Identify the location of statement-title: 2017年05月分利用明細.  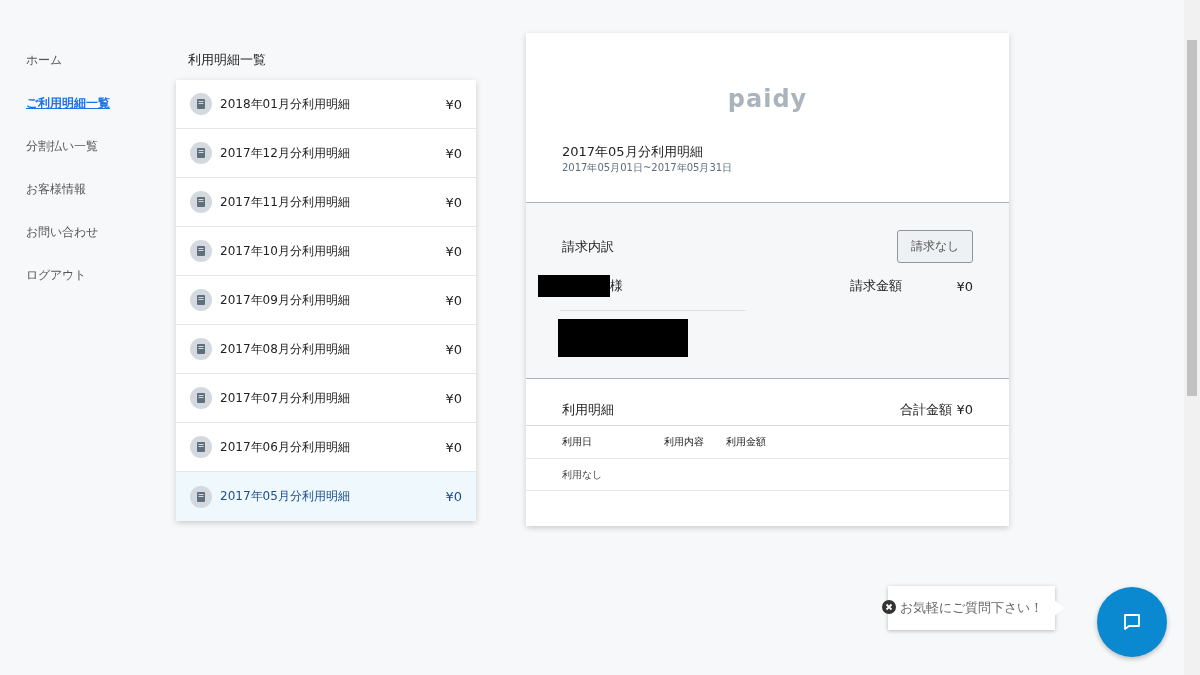
(633, 152).